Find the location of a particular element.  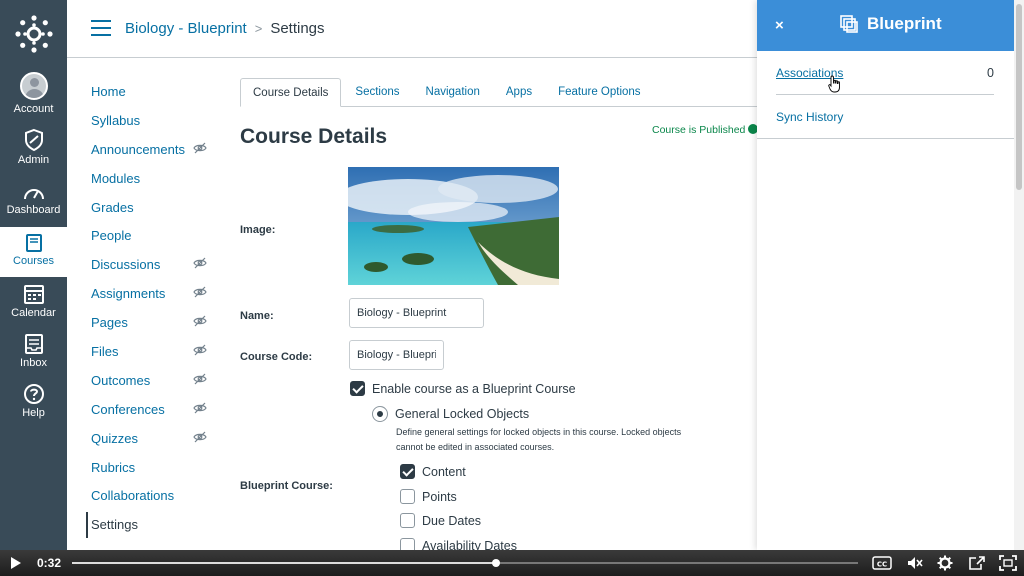

course-nav-item-people: People is located at coordinates (156, 240).